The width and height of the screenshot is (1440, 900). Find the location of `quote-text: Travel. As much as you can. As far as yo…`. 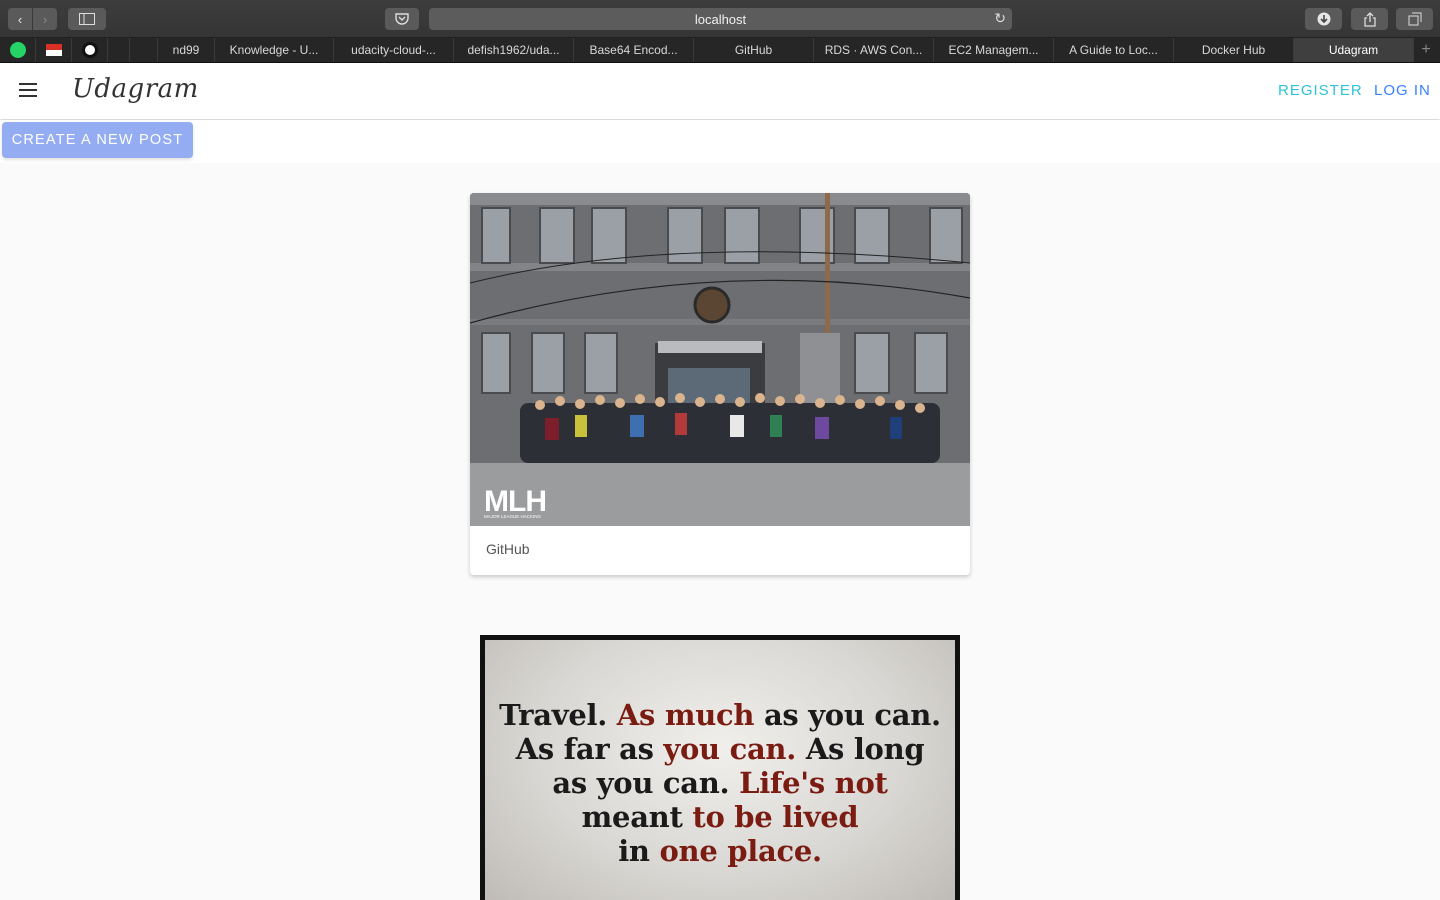

quote-text: Travel. As much as you can. As far as yo… is located at coordinates (720, 783).